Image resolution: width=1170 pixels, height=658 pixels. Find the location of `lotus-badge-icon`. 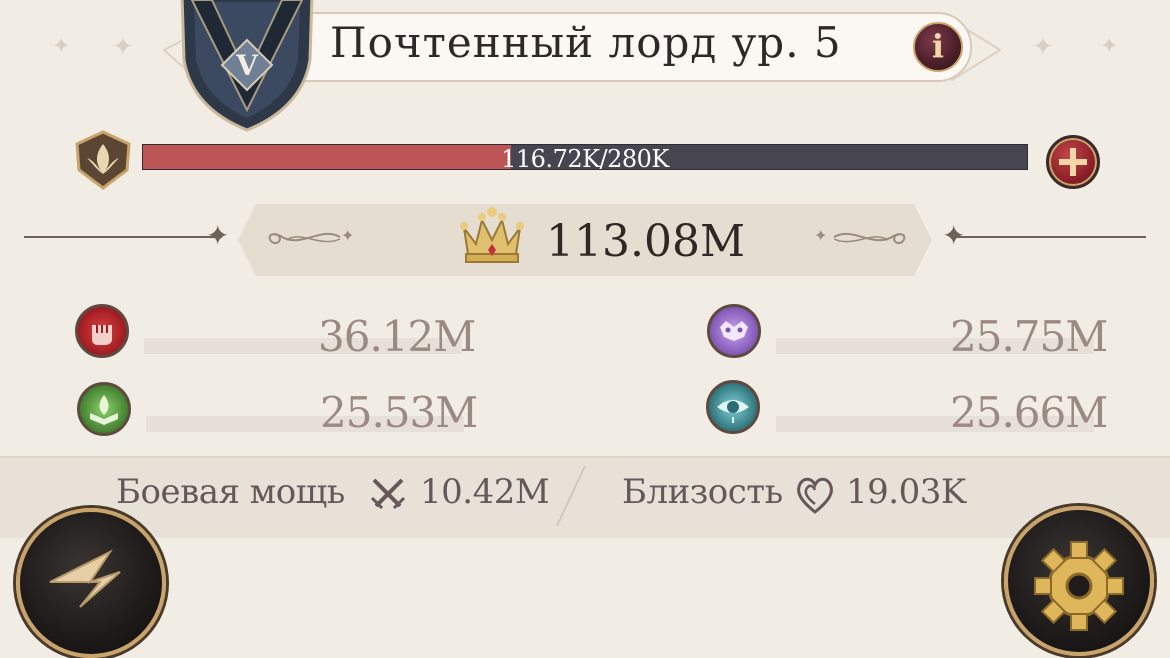

lotus-badge-icon is located at coordinates (103, 160).